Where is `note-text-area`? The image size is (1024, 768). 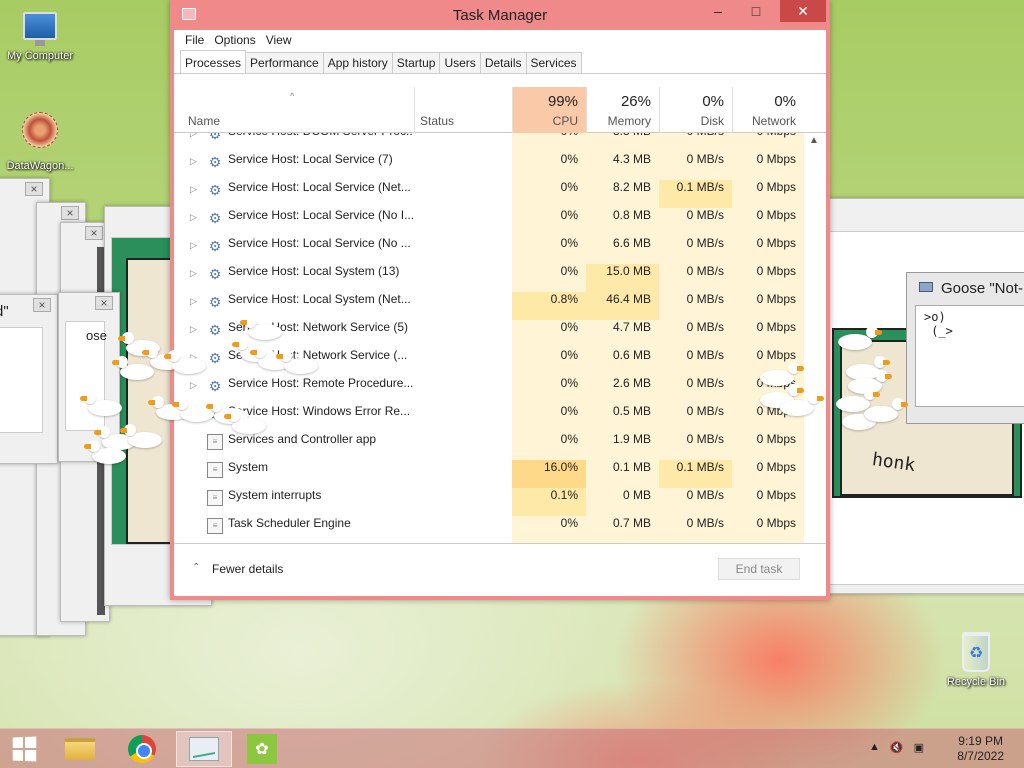 note-text-area is located at coordinates (21, 380).